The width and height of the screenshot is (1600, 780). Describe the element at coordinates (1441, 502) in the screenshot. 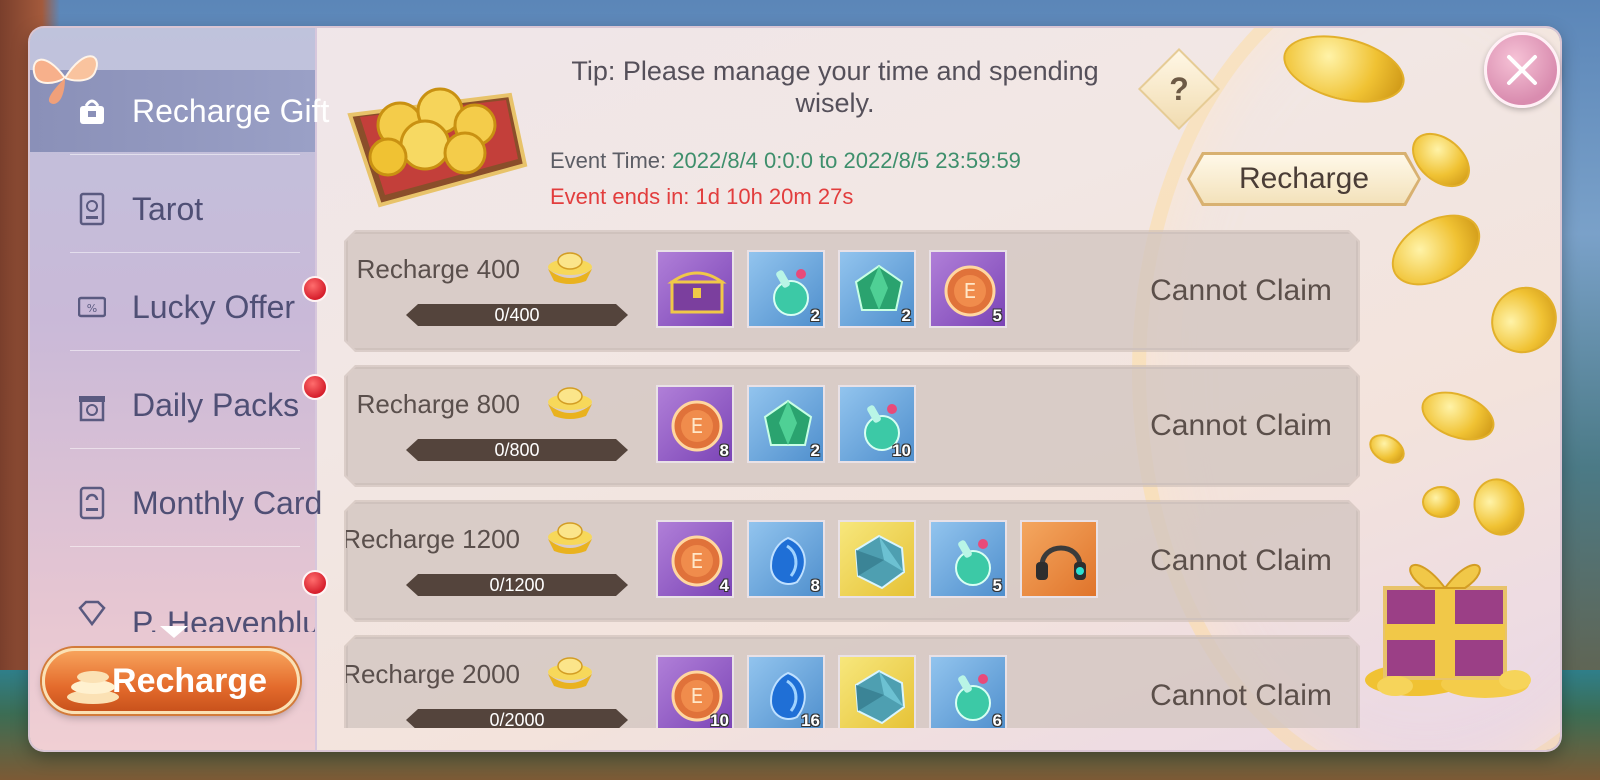

I see `gold-coin-decoration` at that location.